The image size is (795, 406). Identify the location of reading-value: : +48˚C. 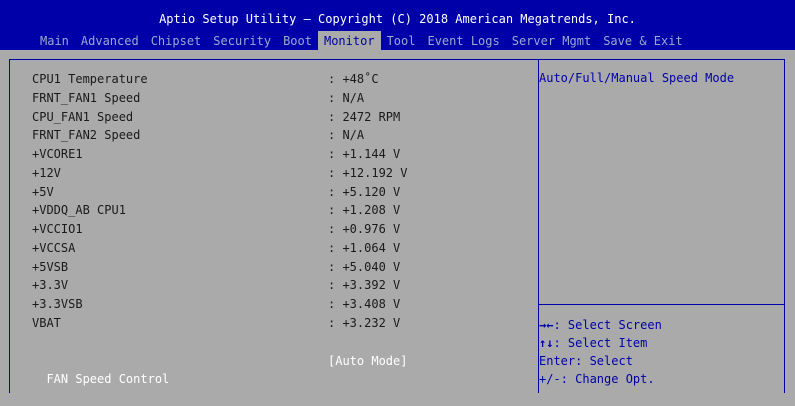
(353, 79).